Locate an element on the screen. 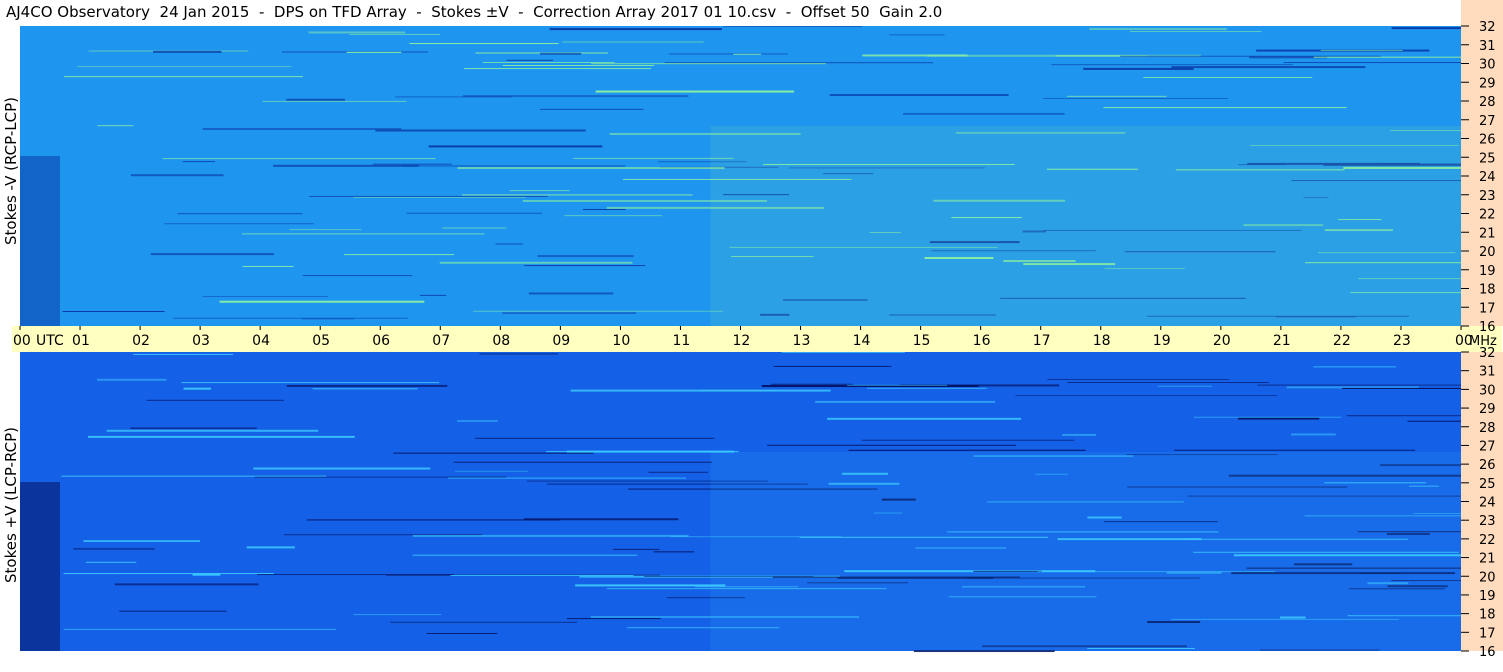 The height and width of the screenshot is (672, 1503). mhz-tick-label: 27 is located at coordinates (1487, 121).